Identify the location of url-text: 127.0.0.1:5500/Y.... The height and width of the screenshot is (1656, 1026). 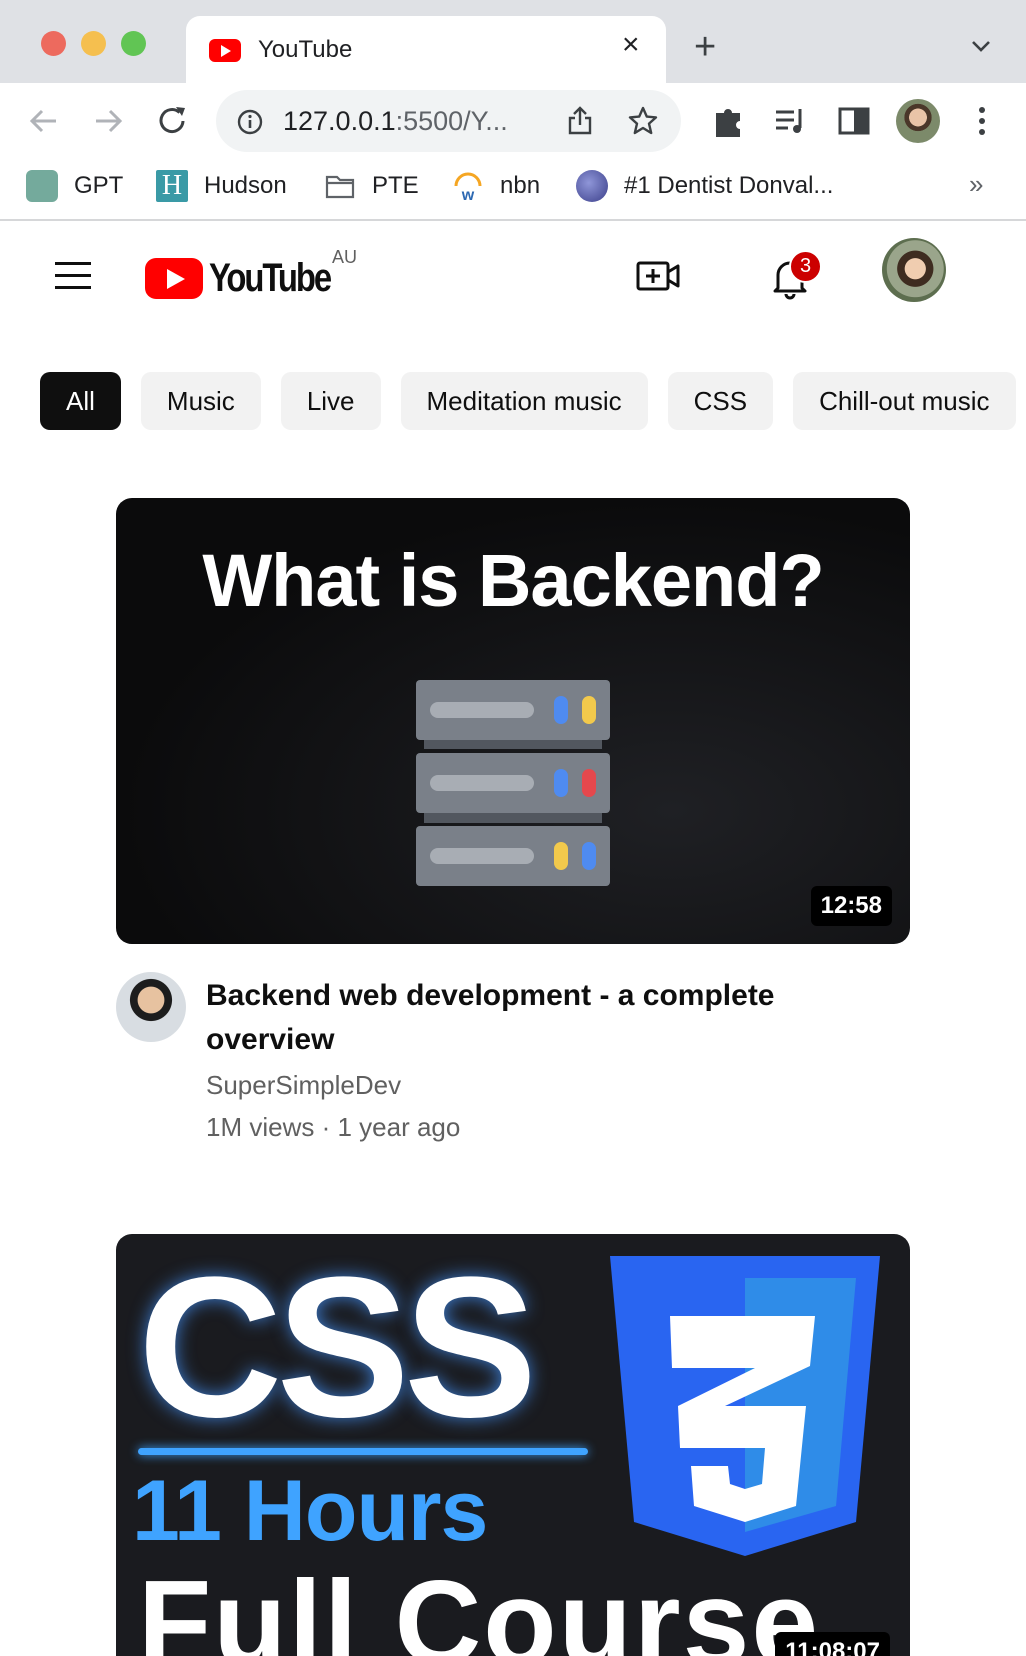
(395, 121).